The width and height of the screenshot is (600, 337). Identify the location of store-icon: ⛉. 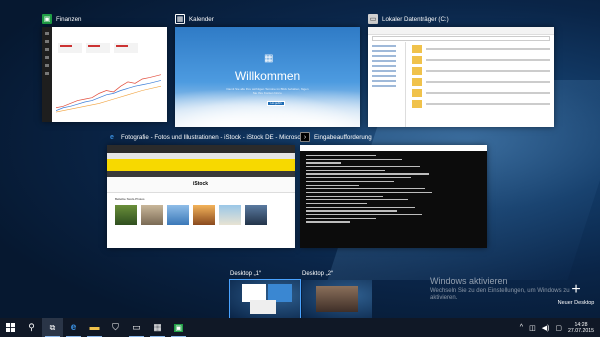
(115, 327).